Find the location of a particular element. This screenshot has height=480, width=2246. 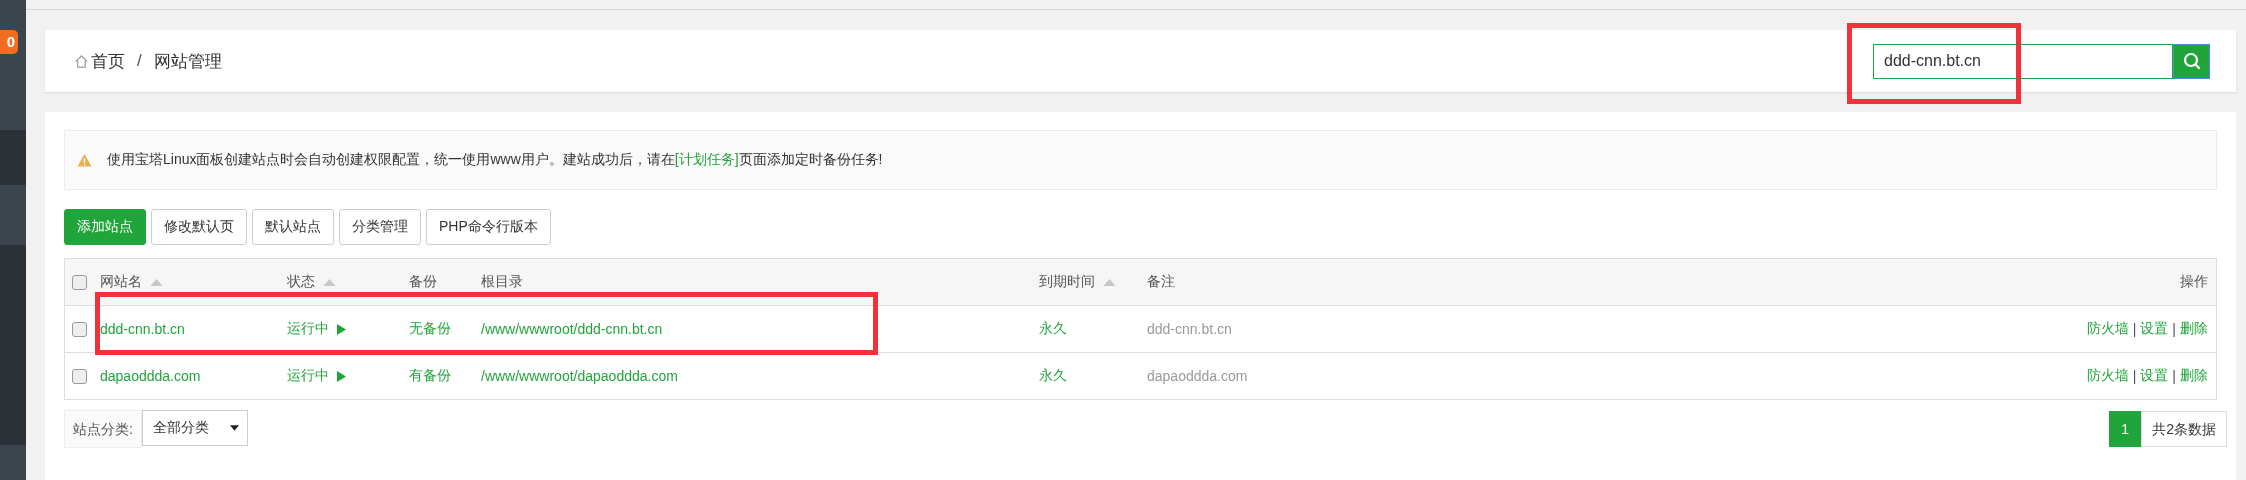

search-icon is located at coordinates (2191, 61).